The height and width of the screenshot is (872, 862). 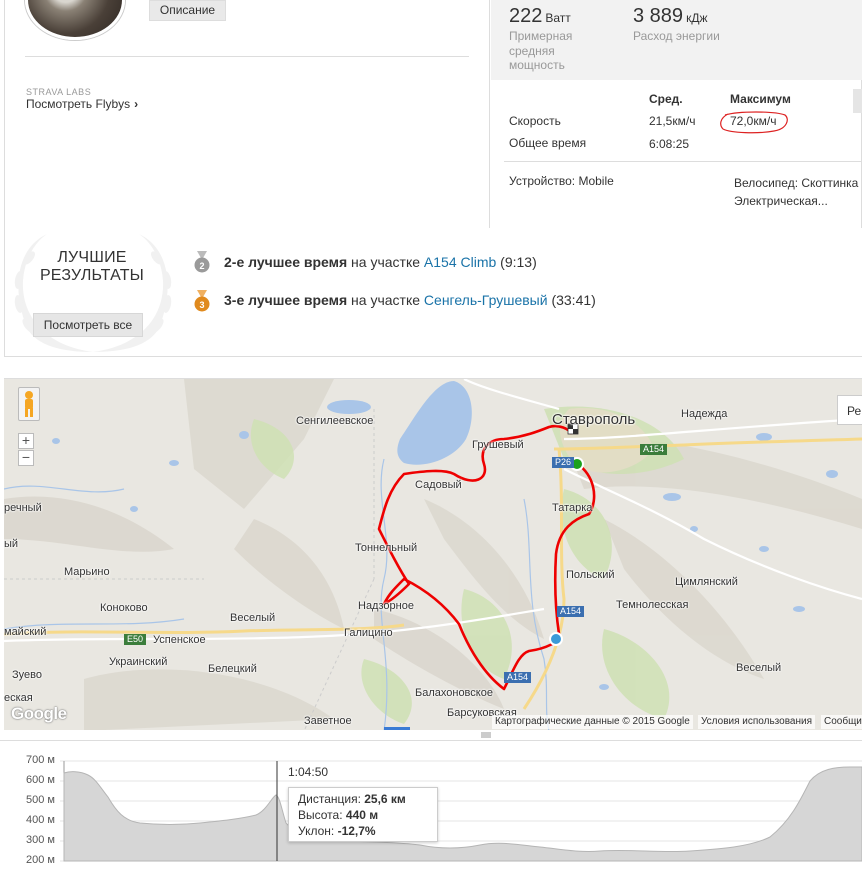 I want to click on col-avg-header: Сред., so click(x=666, y=99).